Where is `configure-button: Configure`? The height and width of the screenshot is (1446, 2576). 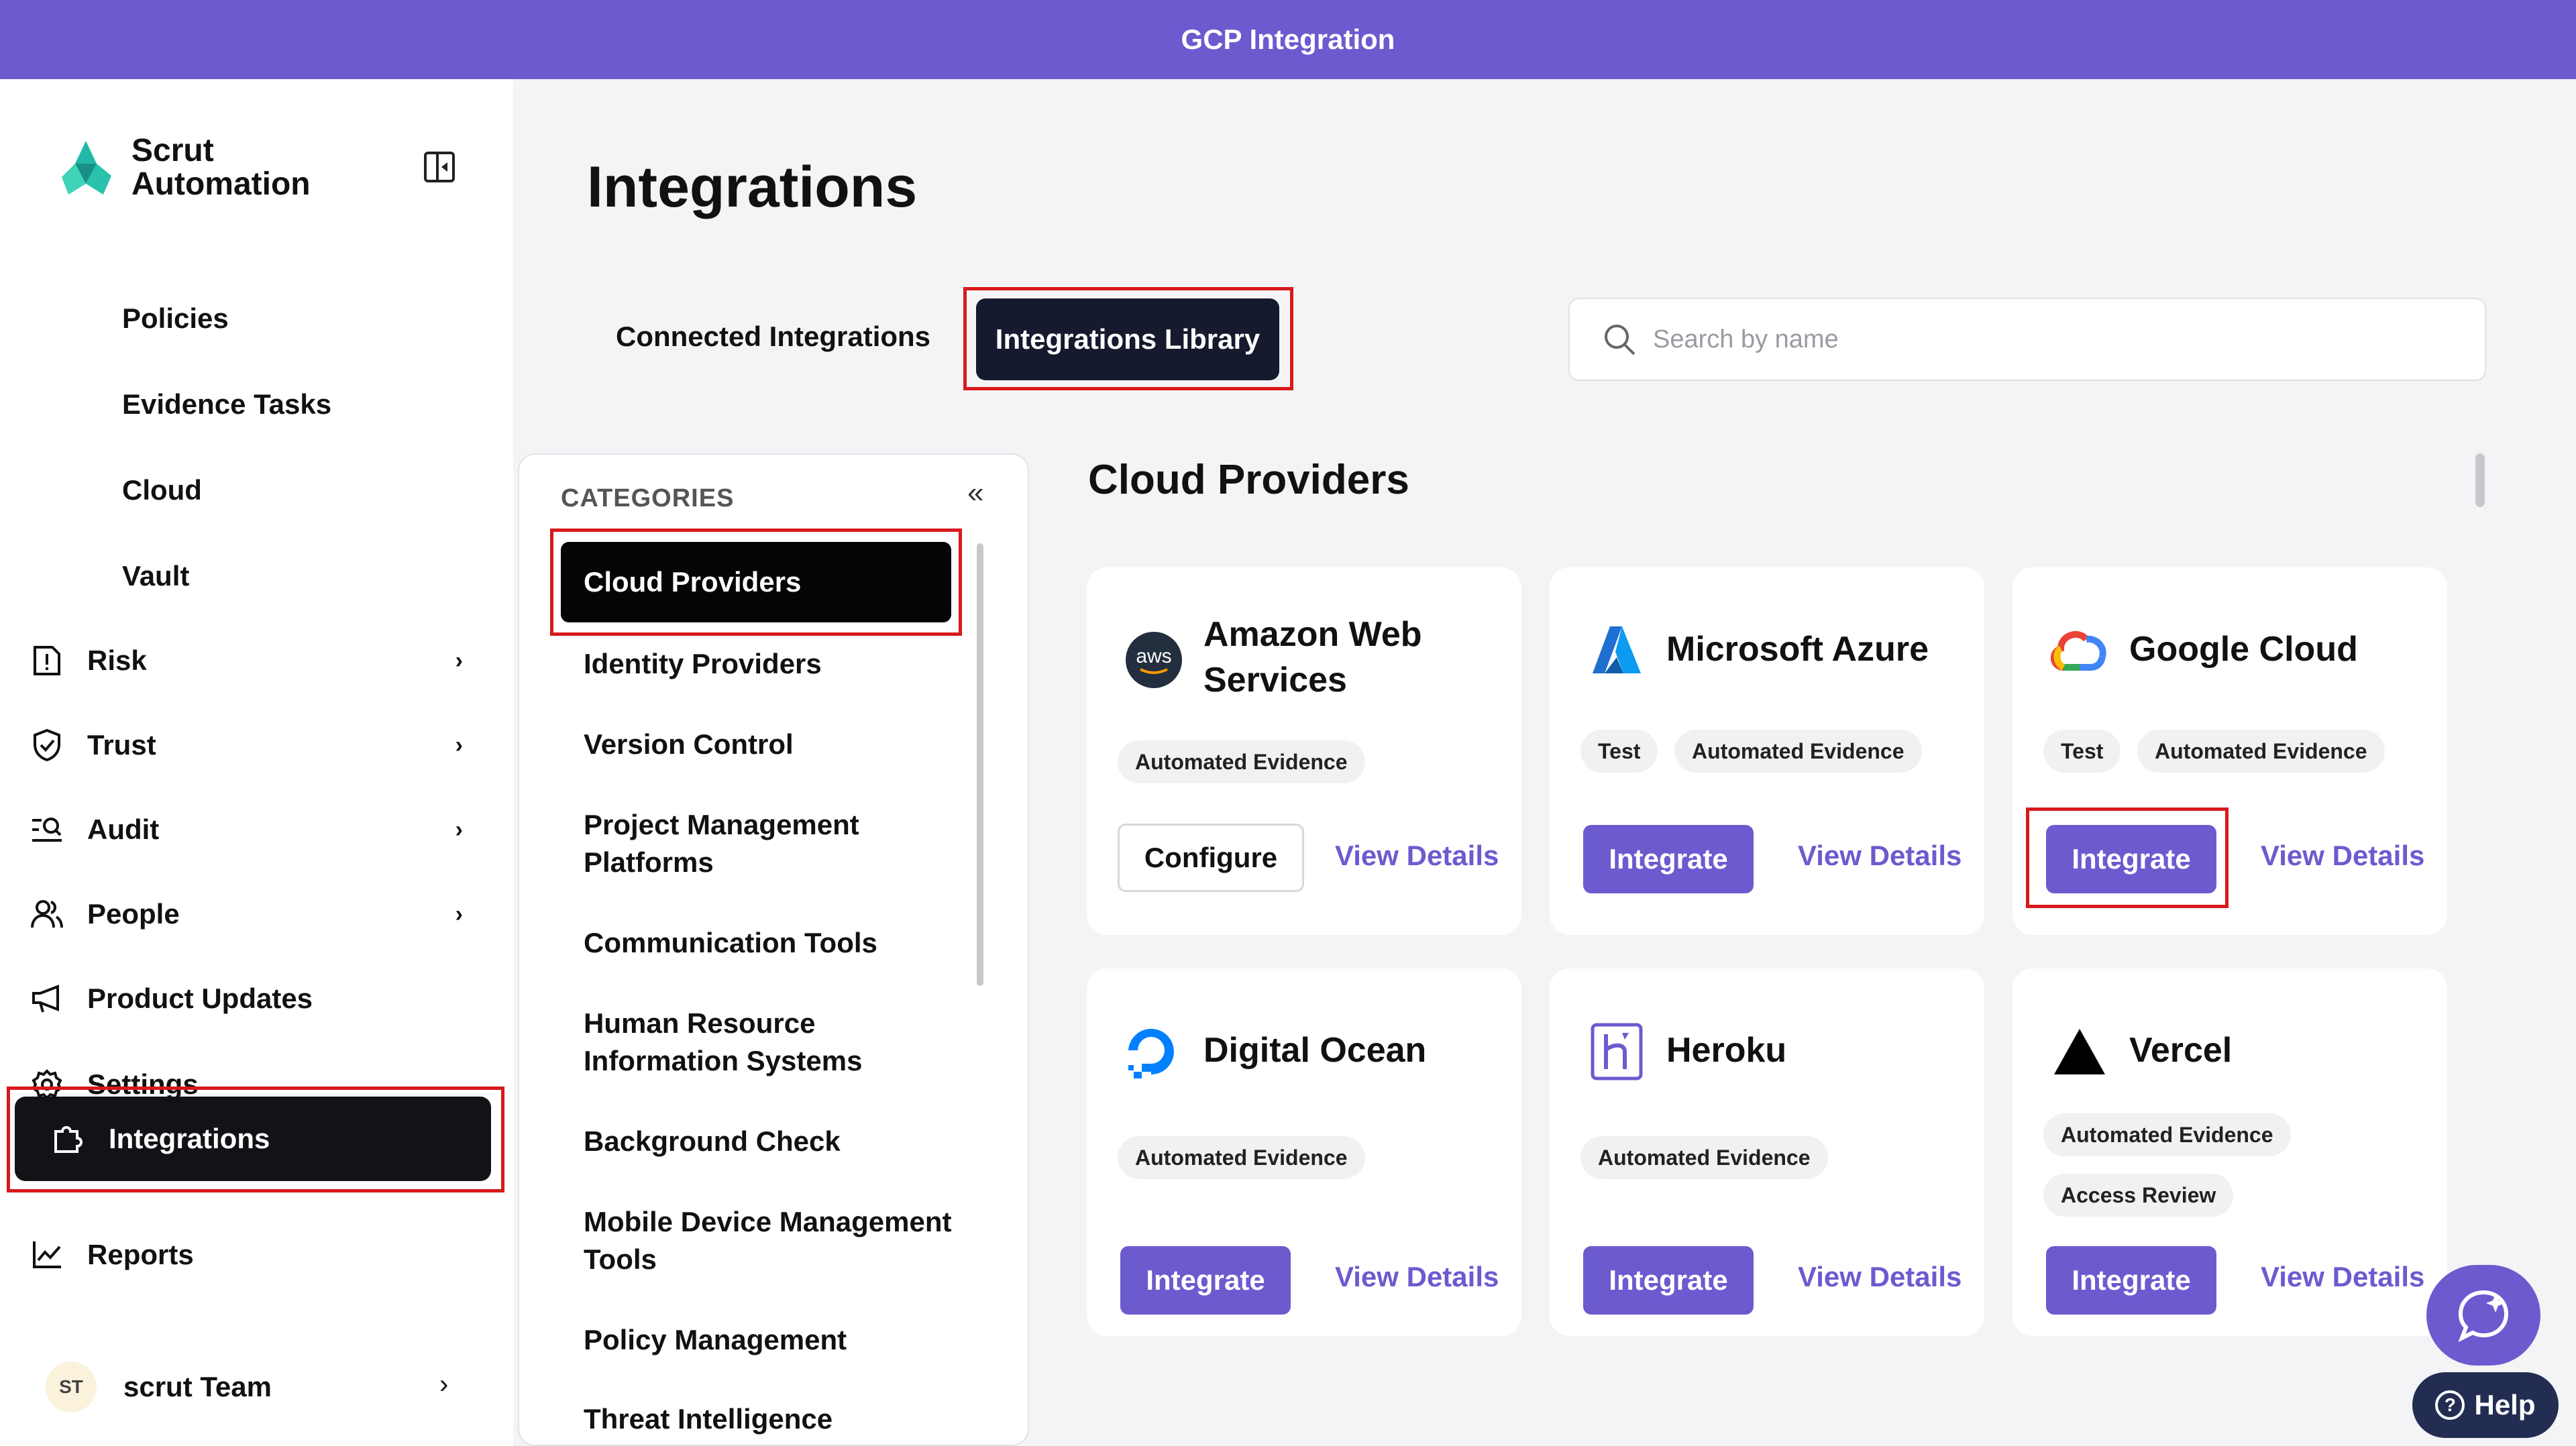 configure-button: Configure is located at coordinates (1211, 858).